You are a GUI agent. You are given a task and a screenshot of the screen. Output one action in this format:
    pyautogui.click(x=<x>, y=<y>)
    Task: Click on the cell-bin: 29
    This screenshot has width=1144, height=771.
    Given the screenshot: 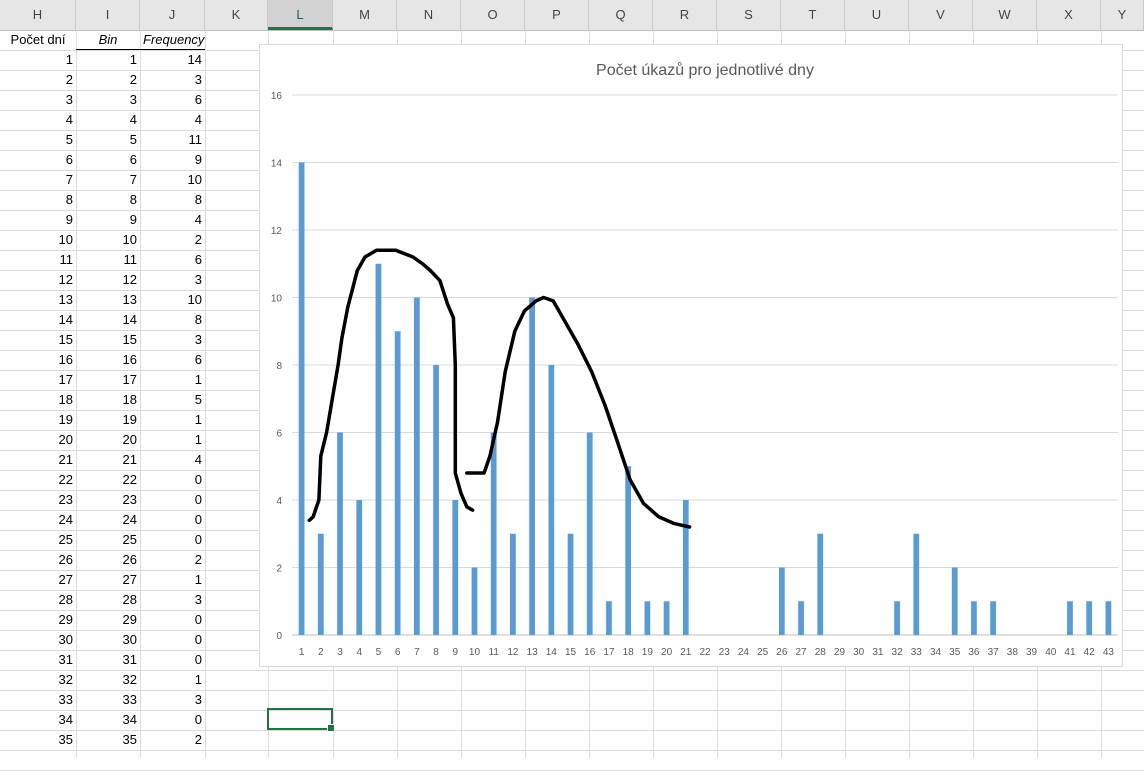 What is the action you would take?
    pyautogui.click(x=108, y=620)
    